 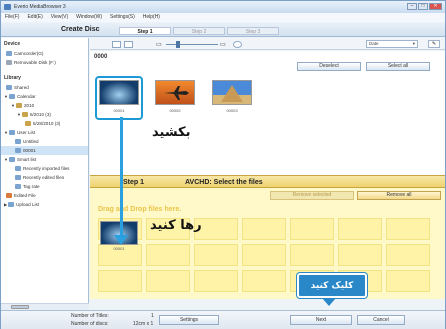 I want to click on smart-list-icon, so click(x=11, y=159).